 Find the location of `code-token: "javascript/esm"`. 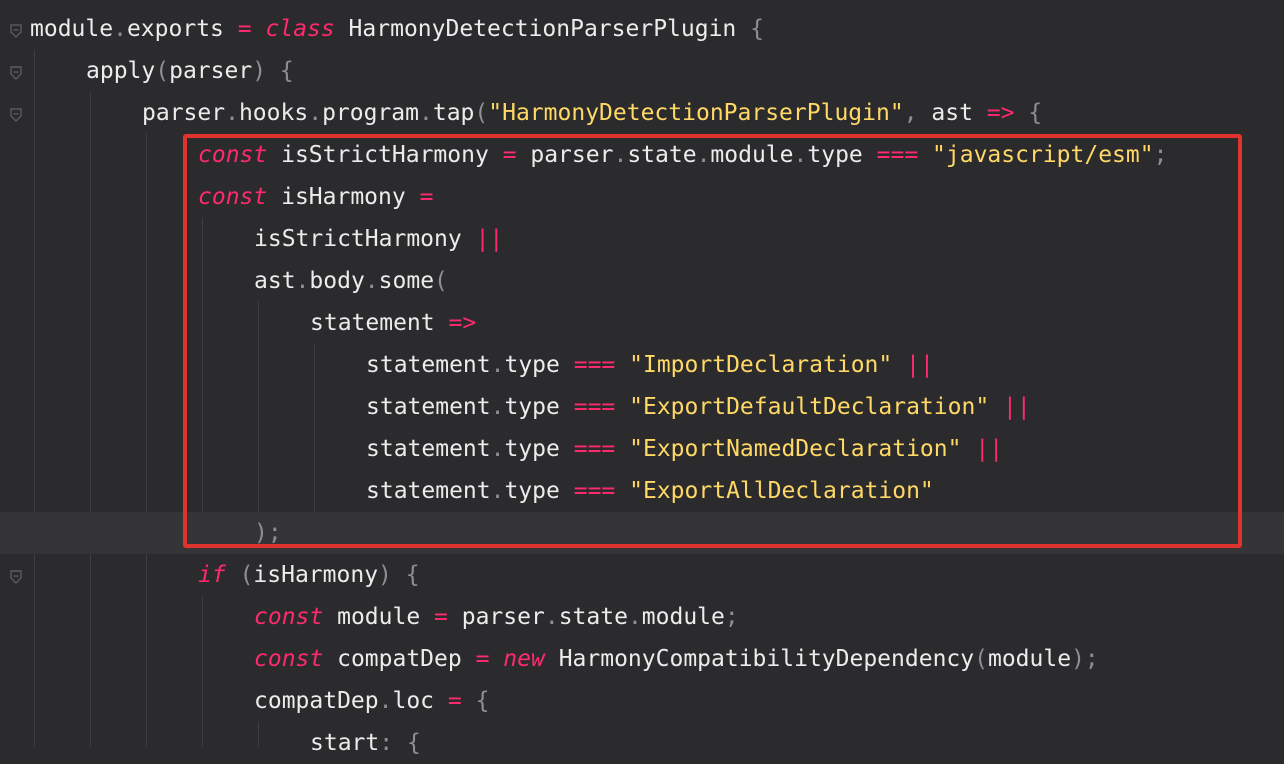

code-token: "javascript/esm" is located at coordinates (1043, 155).